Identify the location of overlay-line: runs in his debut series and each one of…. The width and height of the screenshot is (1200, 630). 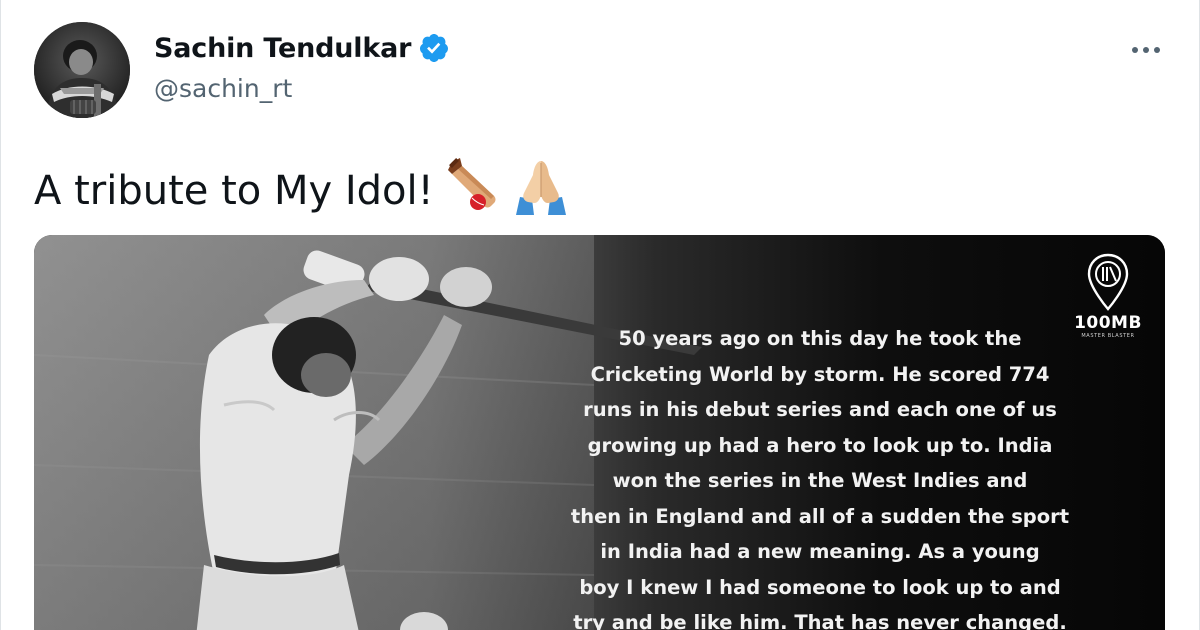
(820, 409).